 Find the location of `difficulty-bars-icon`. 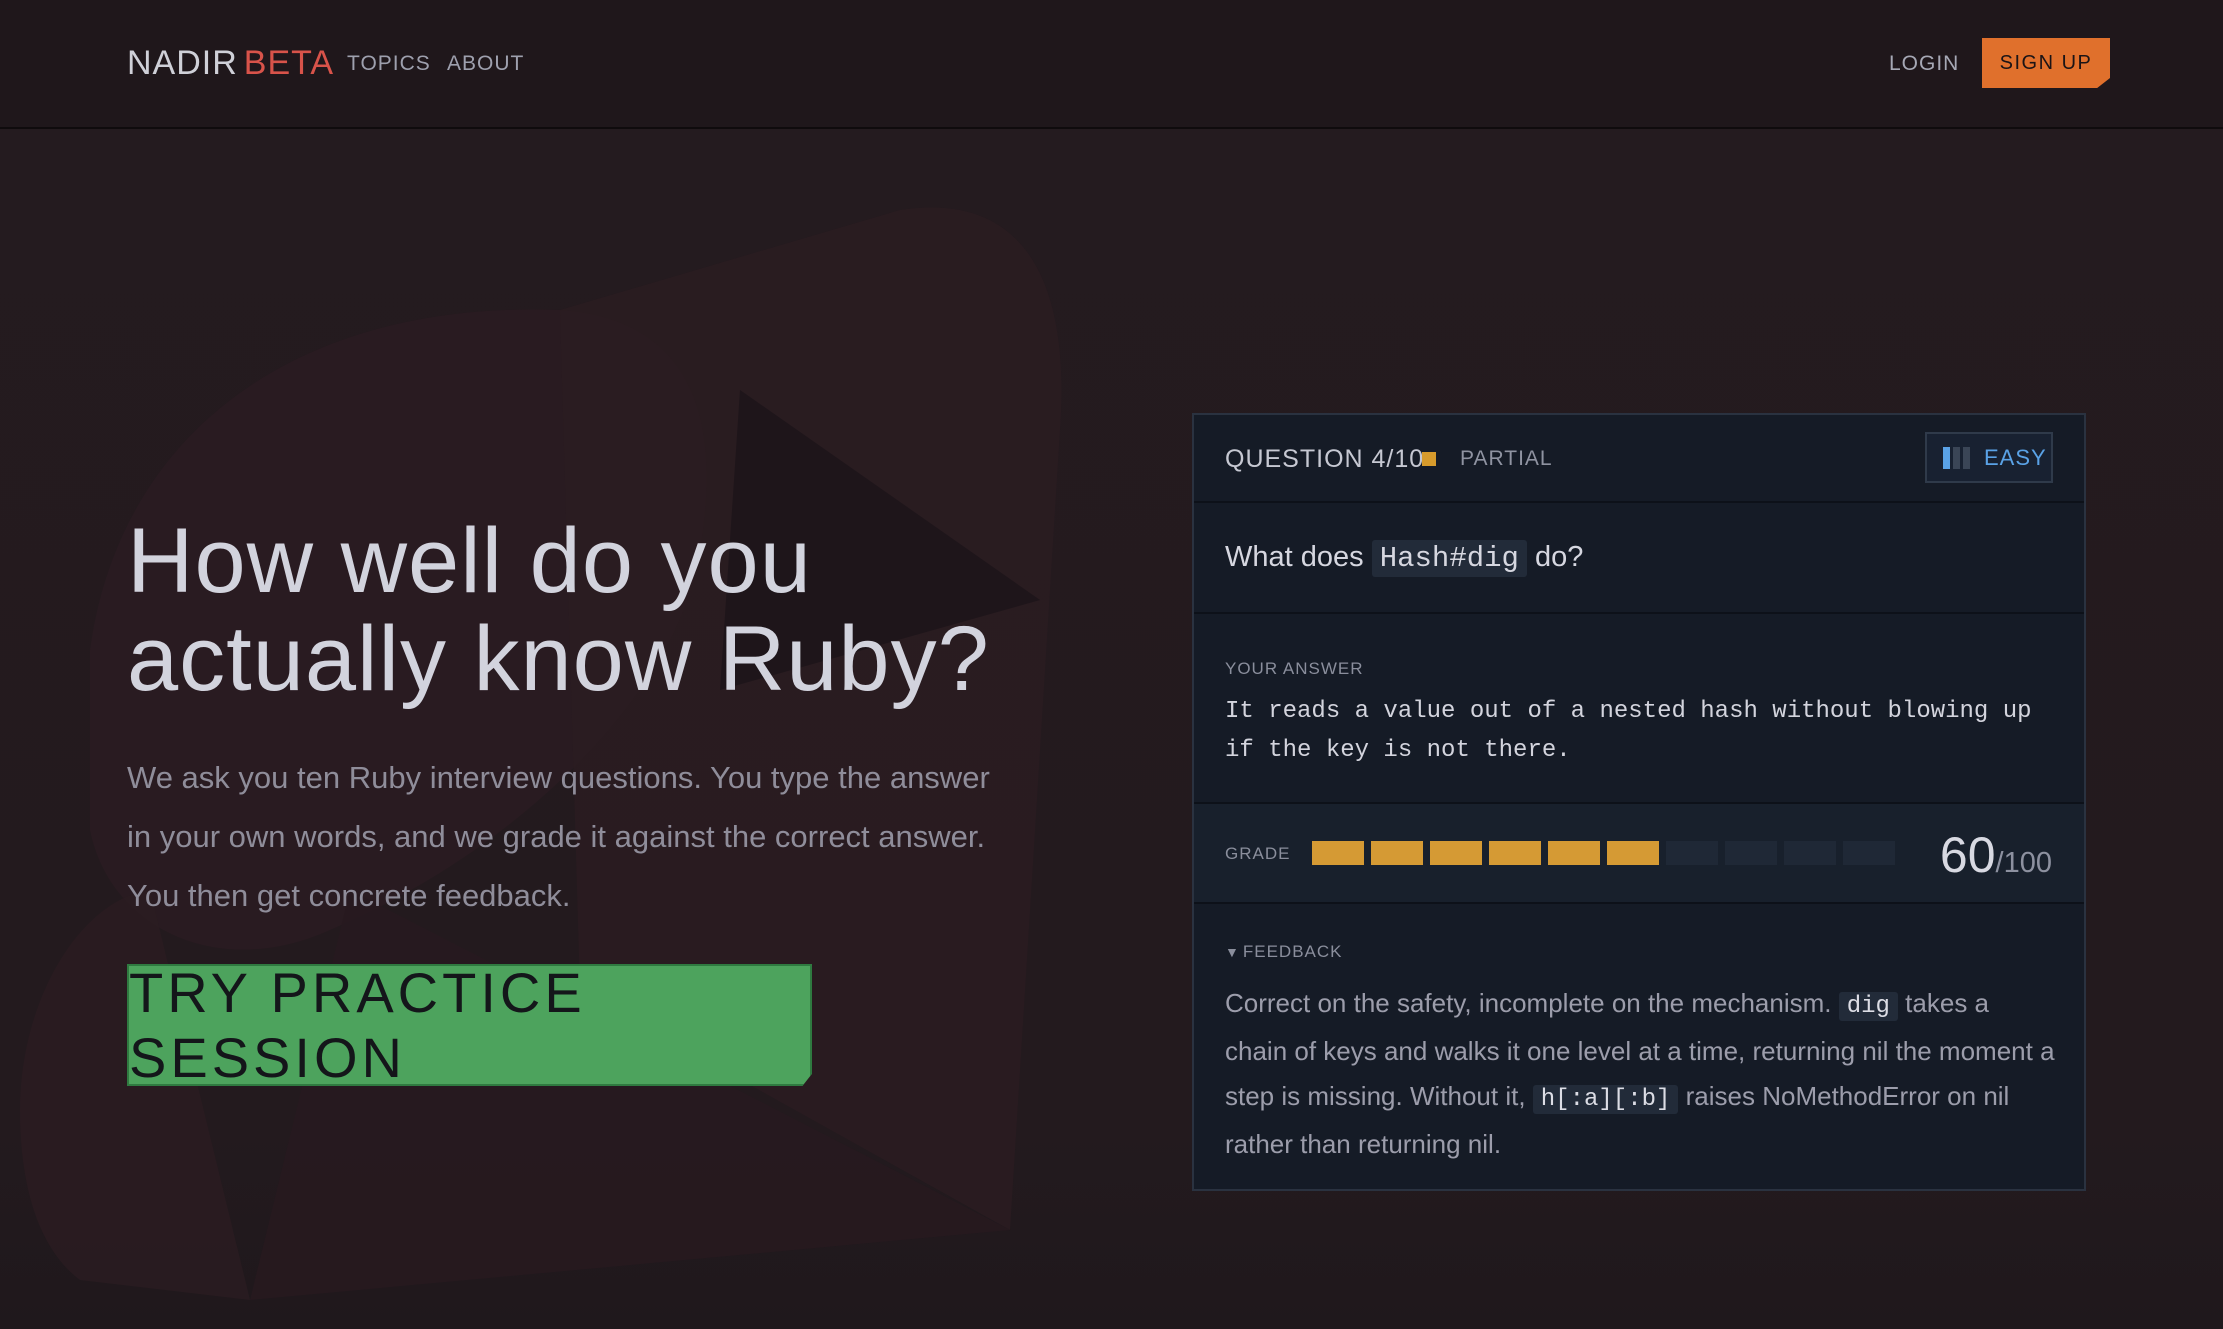

difficulty-bars-icon is located at coordinates (1956, 457).